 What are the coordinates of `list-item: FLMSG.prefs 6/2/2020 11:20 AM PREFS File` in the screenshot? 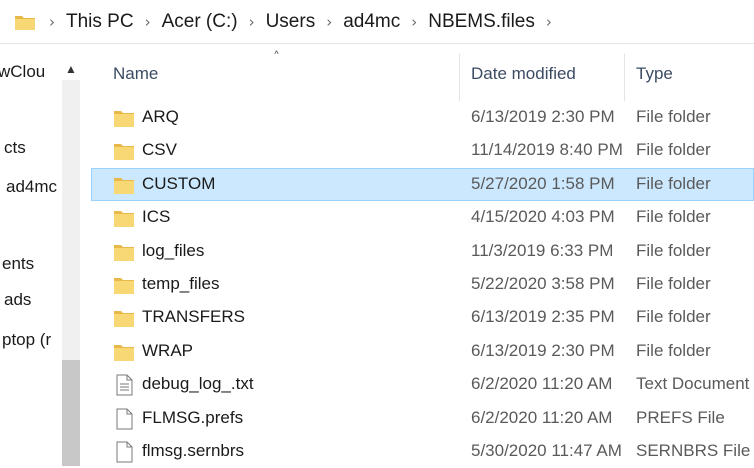 It's located at (422, 418).